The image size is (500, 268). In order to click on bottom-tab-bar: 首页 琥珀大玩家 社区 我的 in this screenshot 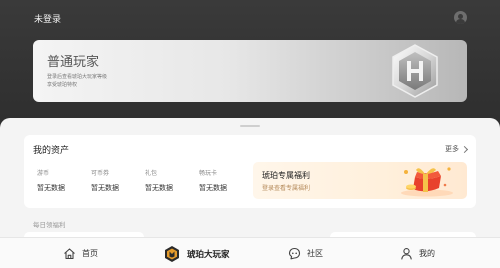, I will do `click(250, 252)`.